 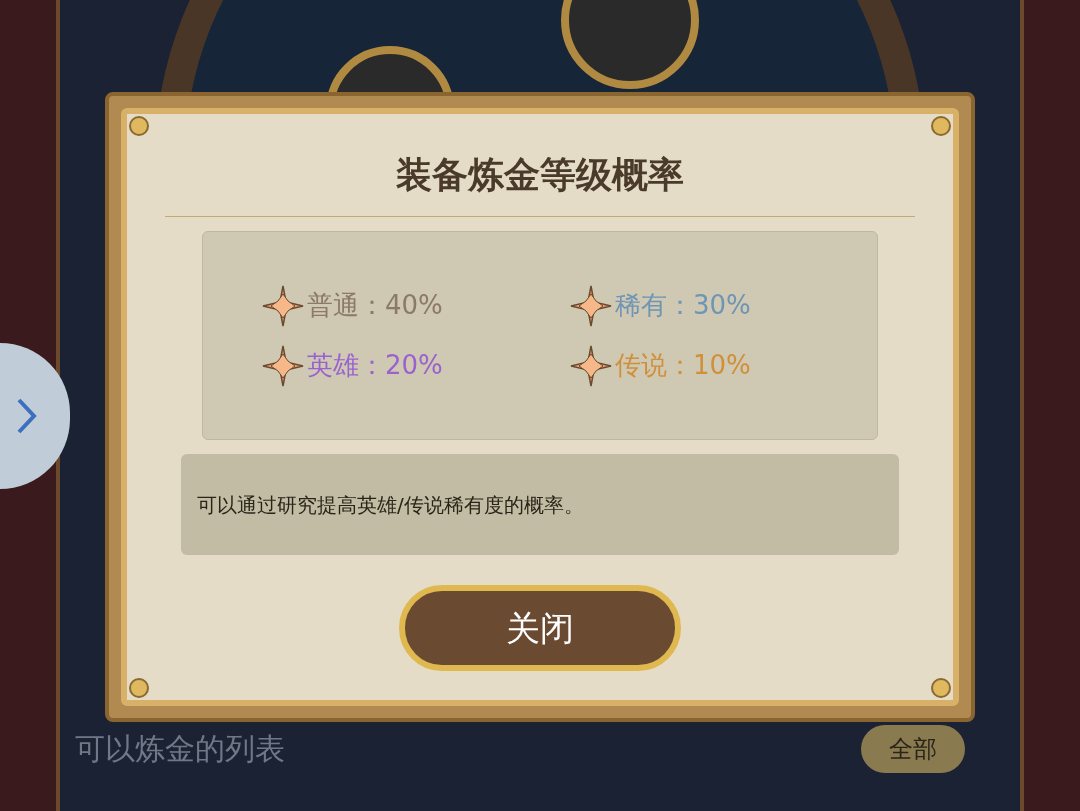 What do you see at coordinates (390, 505) in the screenshot?
I see `note-text: 可以通过研究提高英雄/传说稀有度的概率。` at bounding box center [390, 505].